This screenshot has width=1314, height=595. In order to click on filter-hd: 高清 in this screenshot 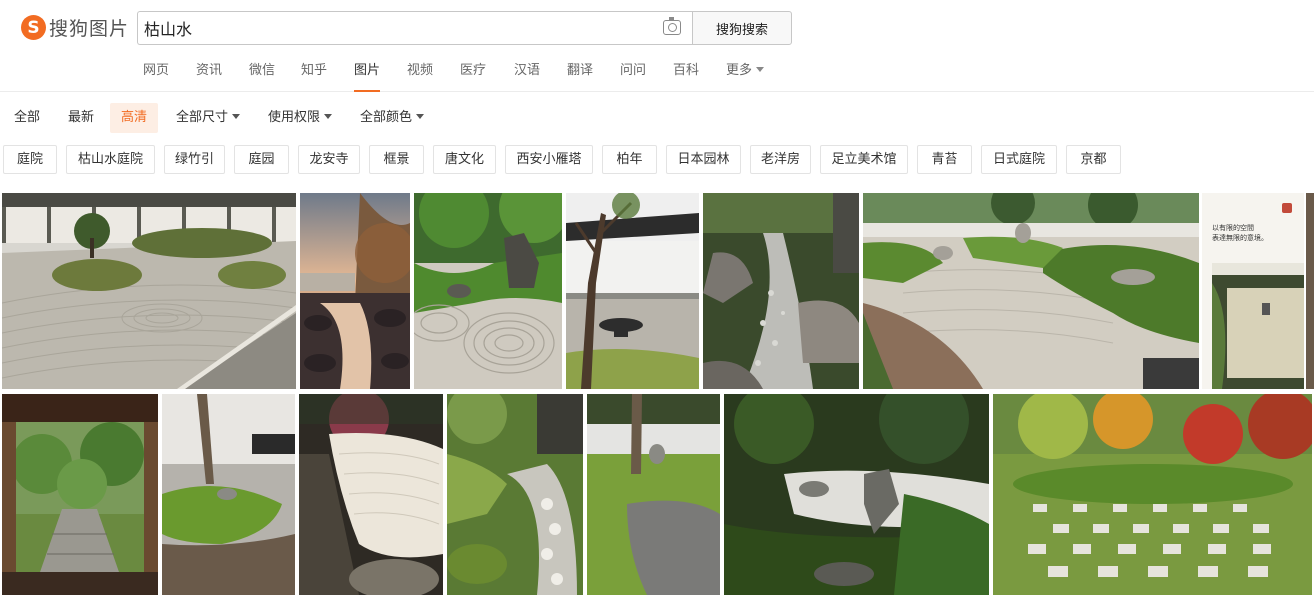, I will do `click(134, 118)`.